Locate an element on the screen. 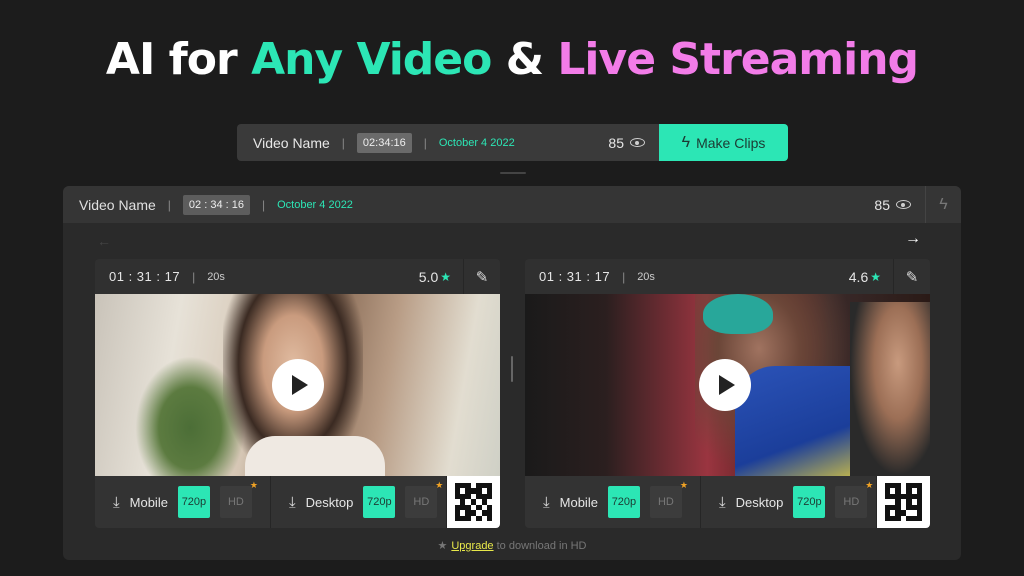  video-date: October 4 2022 is located at coordinates (476, 142).